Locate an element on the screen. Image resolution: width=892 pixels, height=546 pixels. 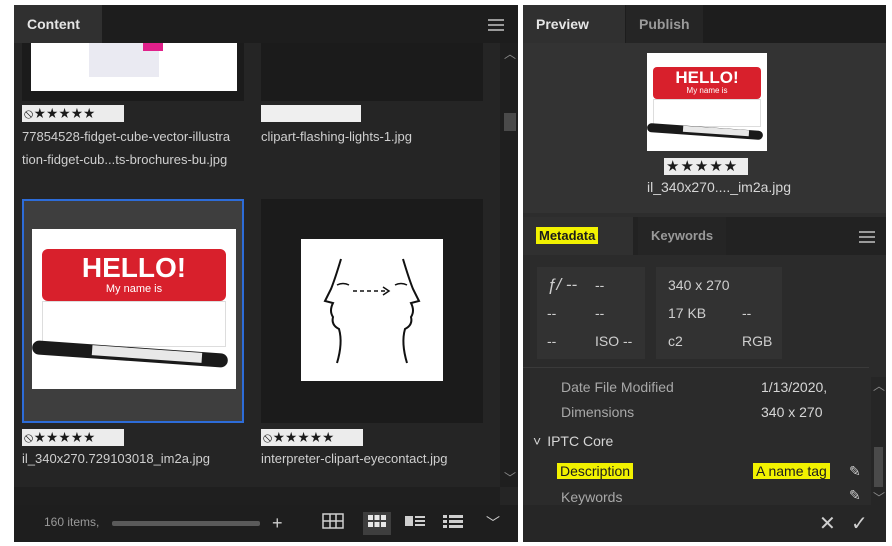
dimensions-label: Dimensions is located at coordinates (598, 412).